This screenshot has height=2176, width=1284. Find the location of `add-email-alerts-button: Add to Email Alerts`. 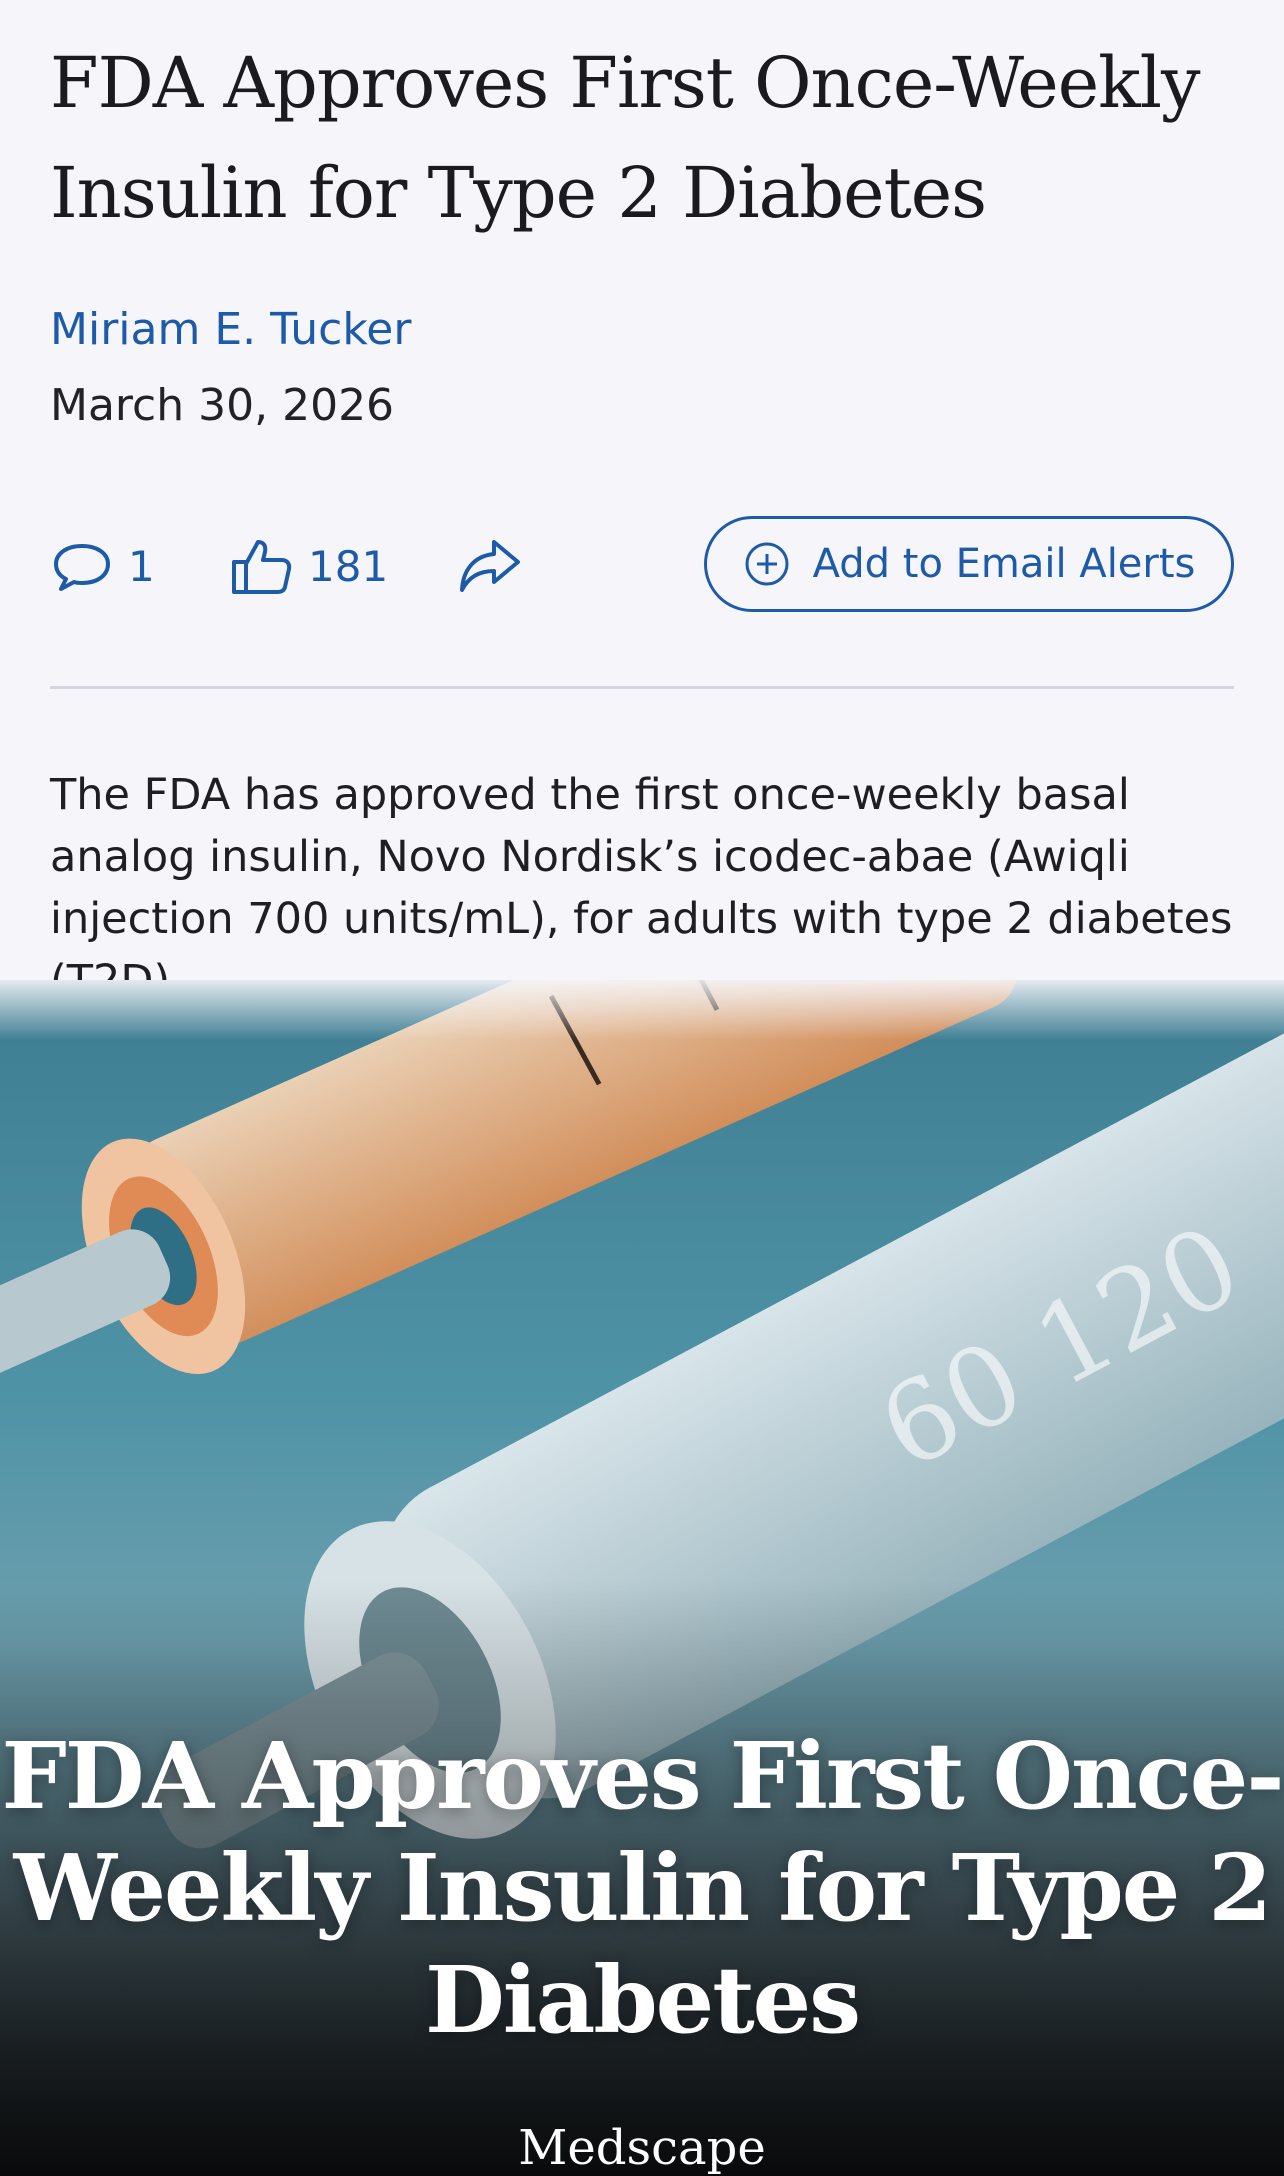

add-email-alerts-button: Add to Email Alerts is located at coordinates (969, 564).